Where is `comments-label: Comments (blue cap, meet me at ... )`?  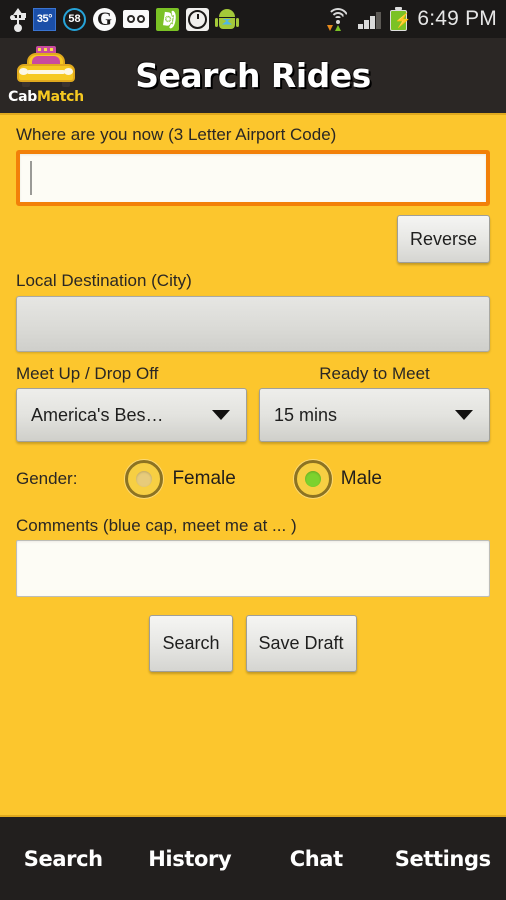
comments-label: Comments (blue cap, meet me at ... ) is located at coordinates (156, 525).